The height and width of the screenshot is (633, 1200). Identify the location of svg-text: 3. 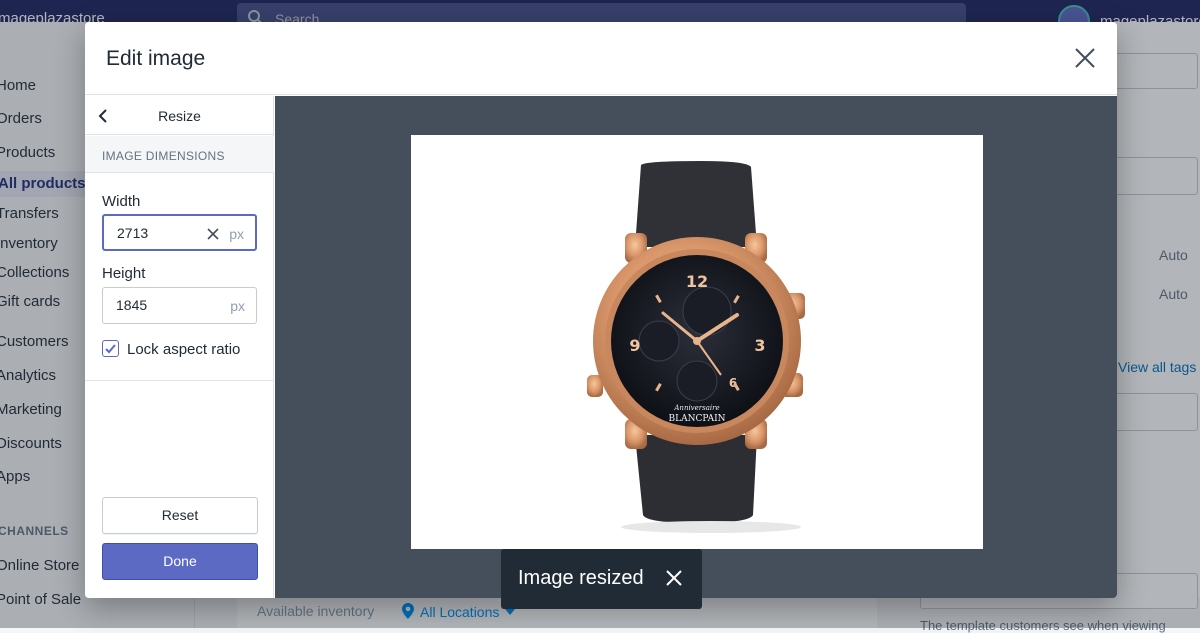
(759, 345).